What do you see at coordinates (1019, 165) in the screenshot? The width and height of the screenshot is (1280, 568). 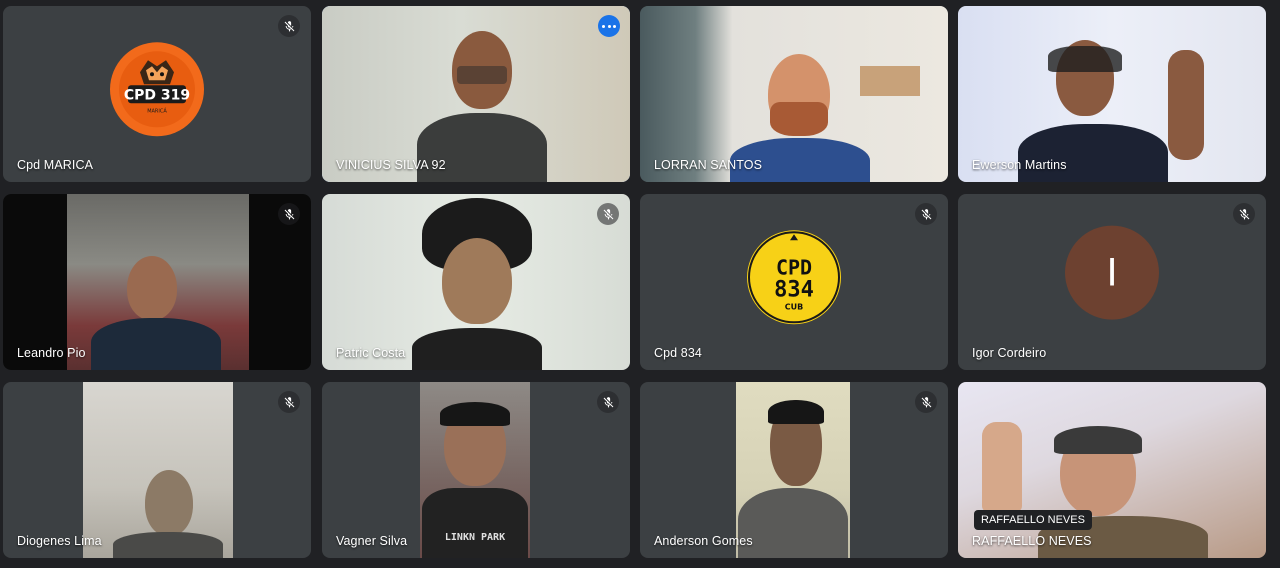 I see `participant-name: Ewerson Martins` at bounding box center [1019, 165].